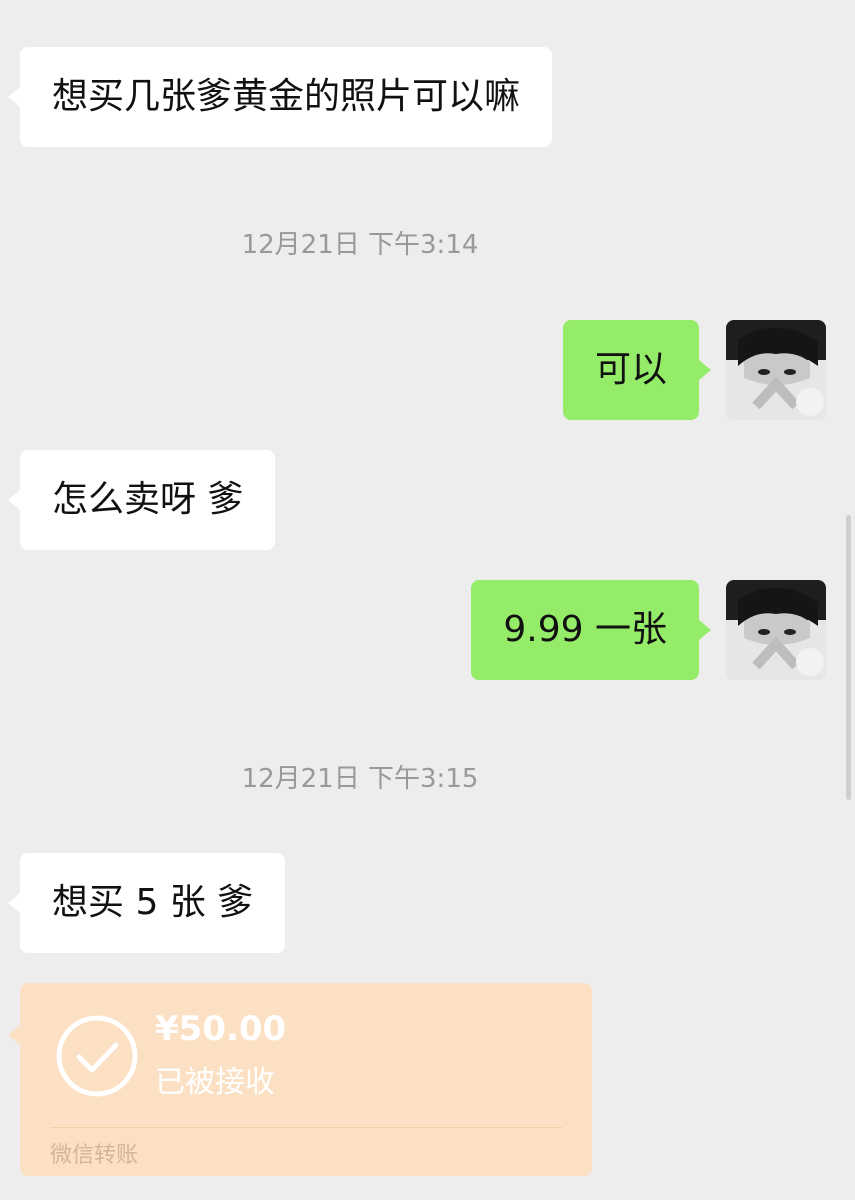 This screenshot has width=855, height=1200. I want to click on outgoing-message: 9.99 一张, so click(591, 630).